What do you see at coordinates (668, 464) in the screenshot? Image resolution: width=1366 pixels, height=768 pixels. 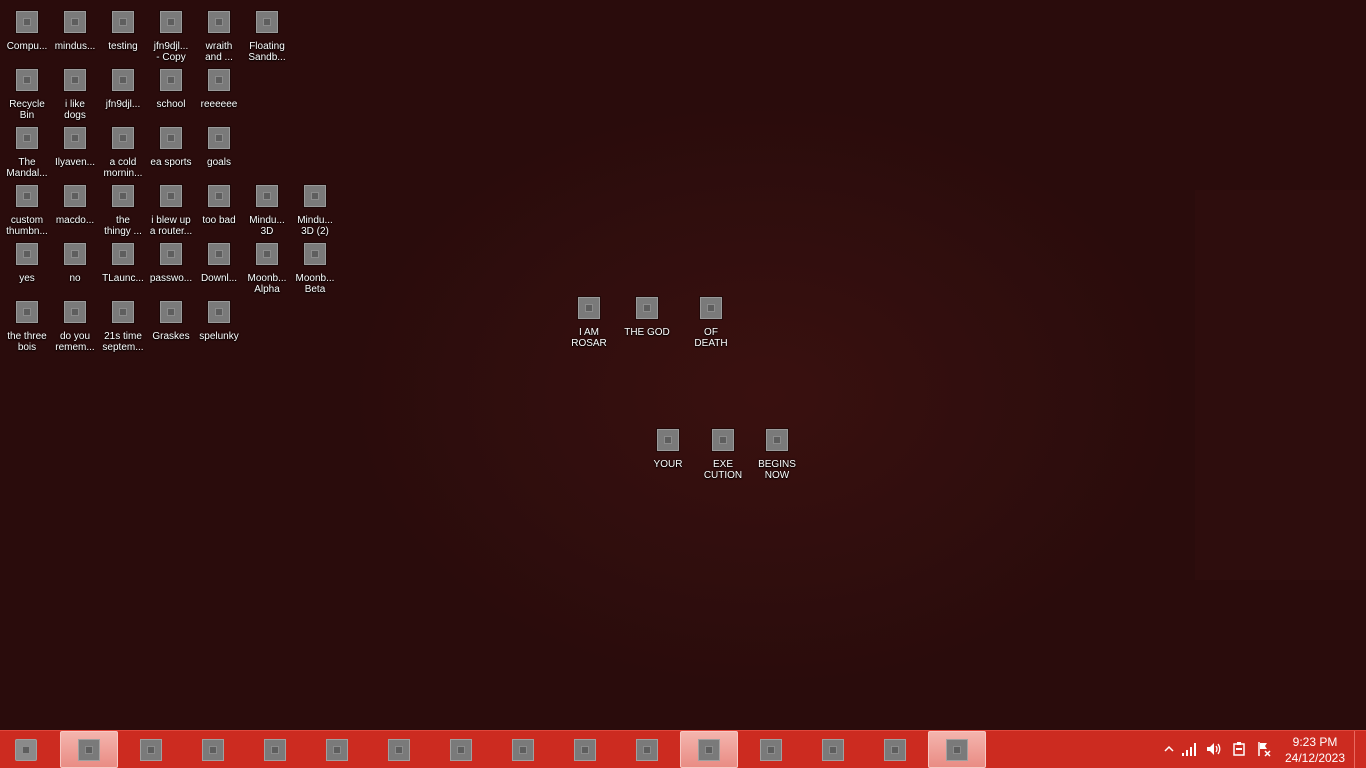 I see `desktop-icon-label: YOUR` at bounding box center [668, 464].